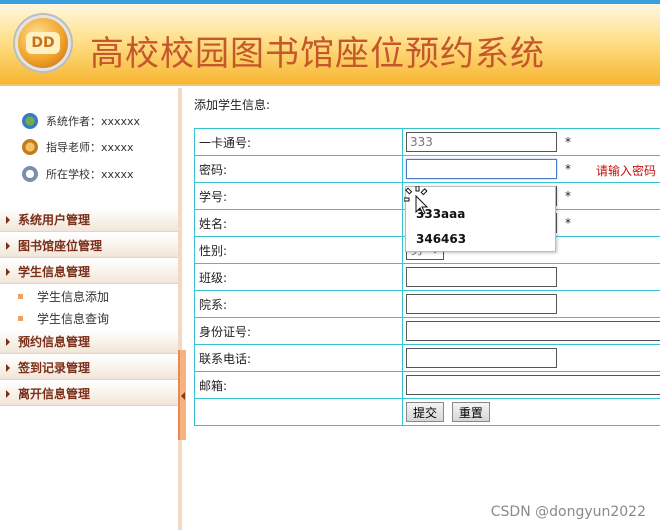 The width and height of the screenshot is (660, 530). I want to click on collapse-arrow-icon, so click(183, 396).